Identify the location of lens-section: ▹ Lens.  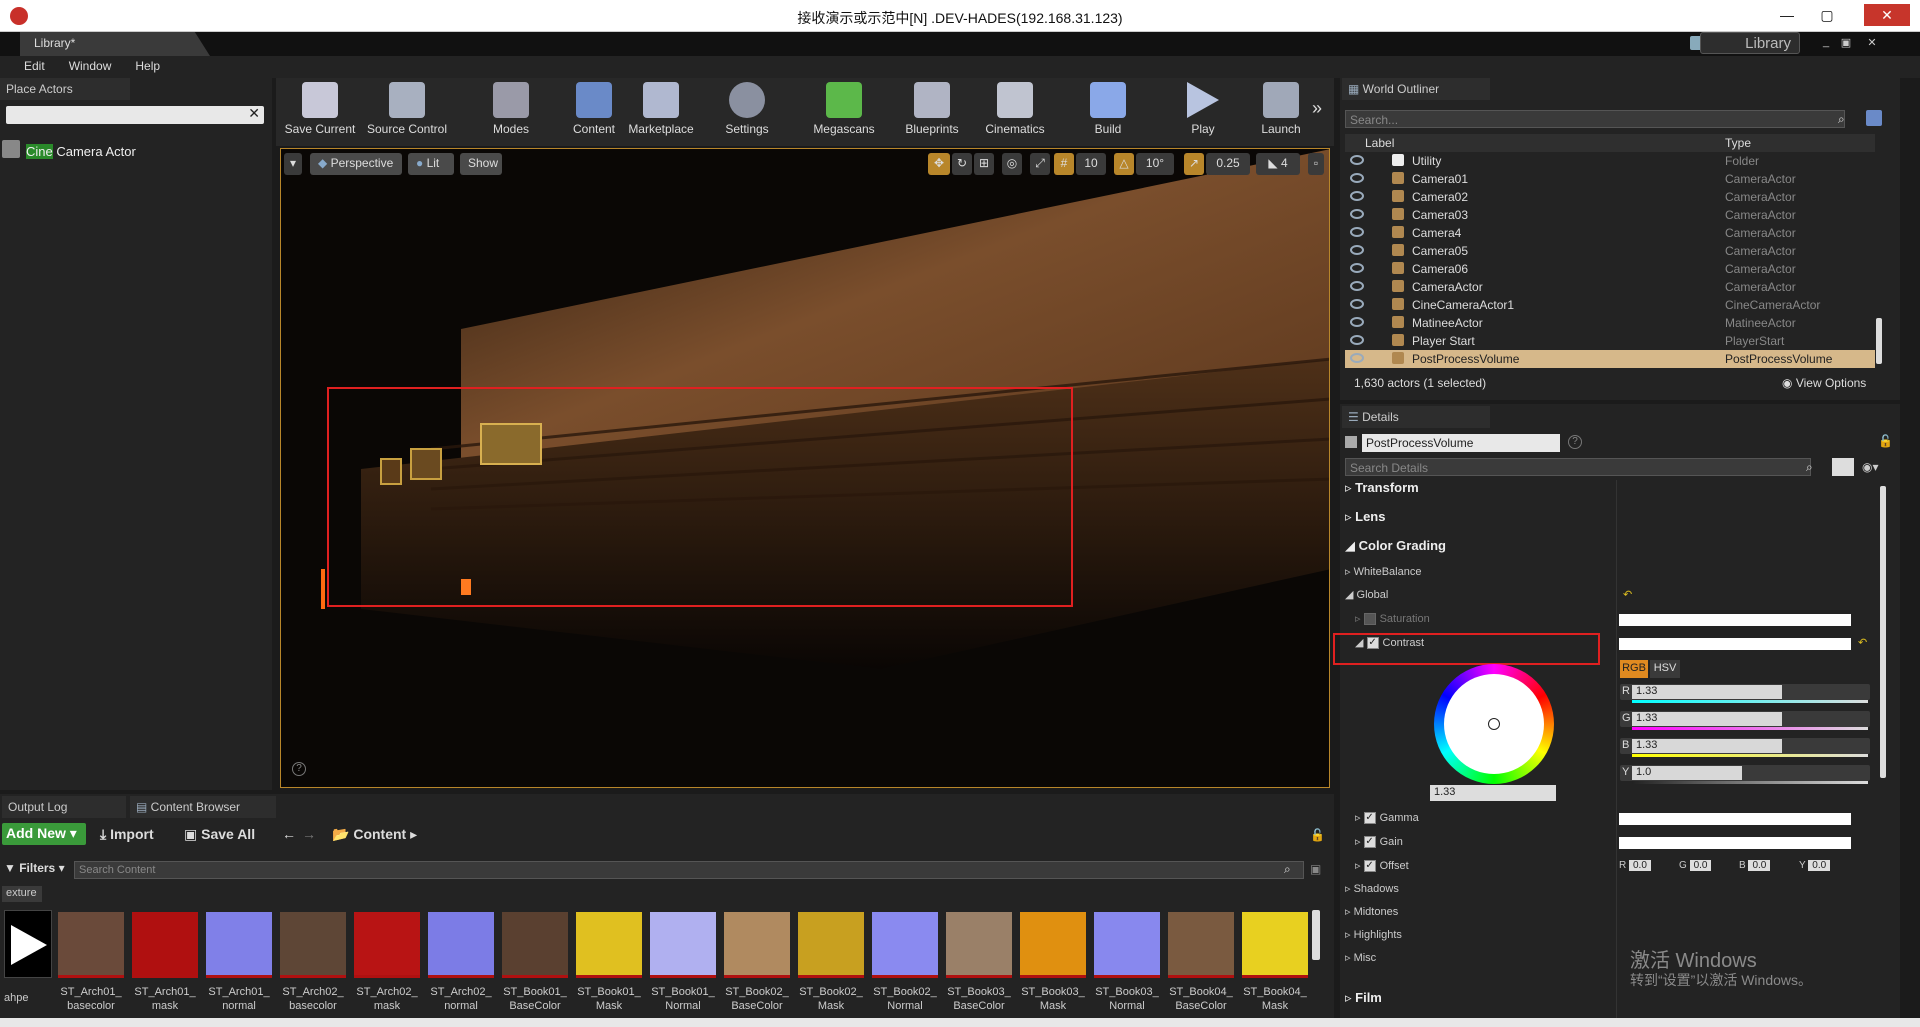
(1480, 517).